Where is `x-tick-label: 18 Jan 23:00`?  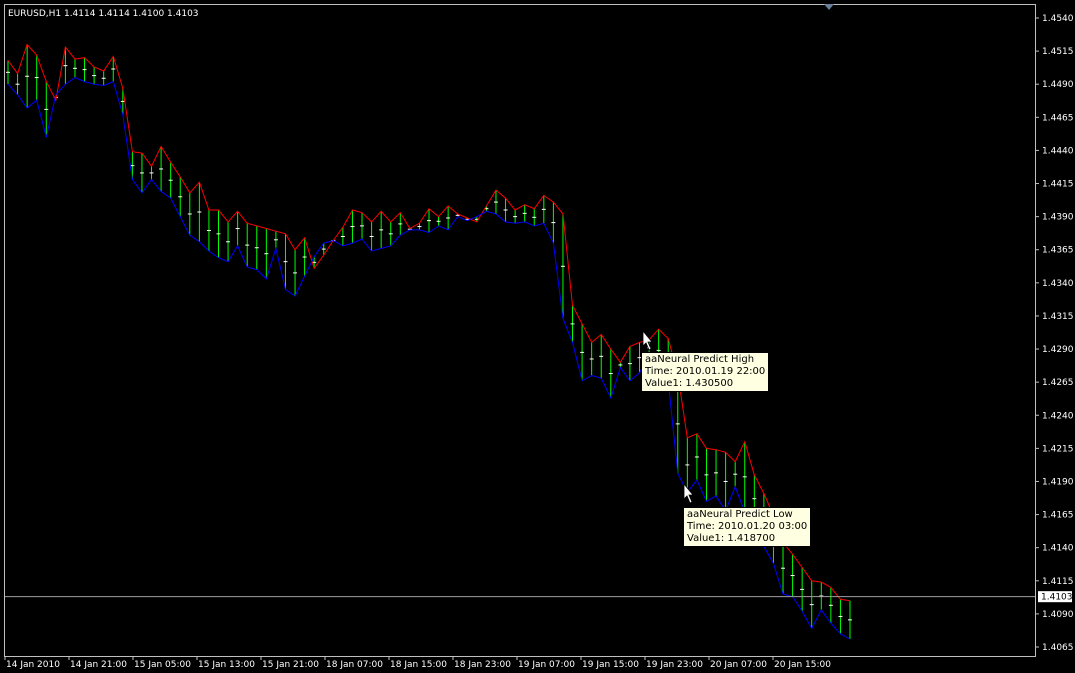
x-tick-label: 18 Jan 23:00 is located at coordinates (482, 665).